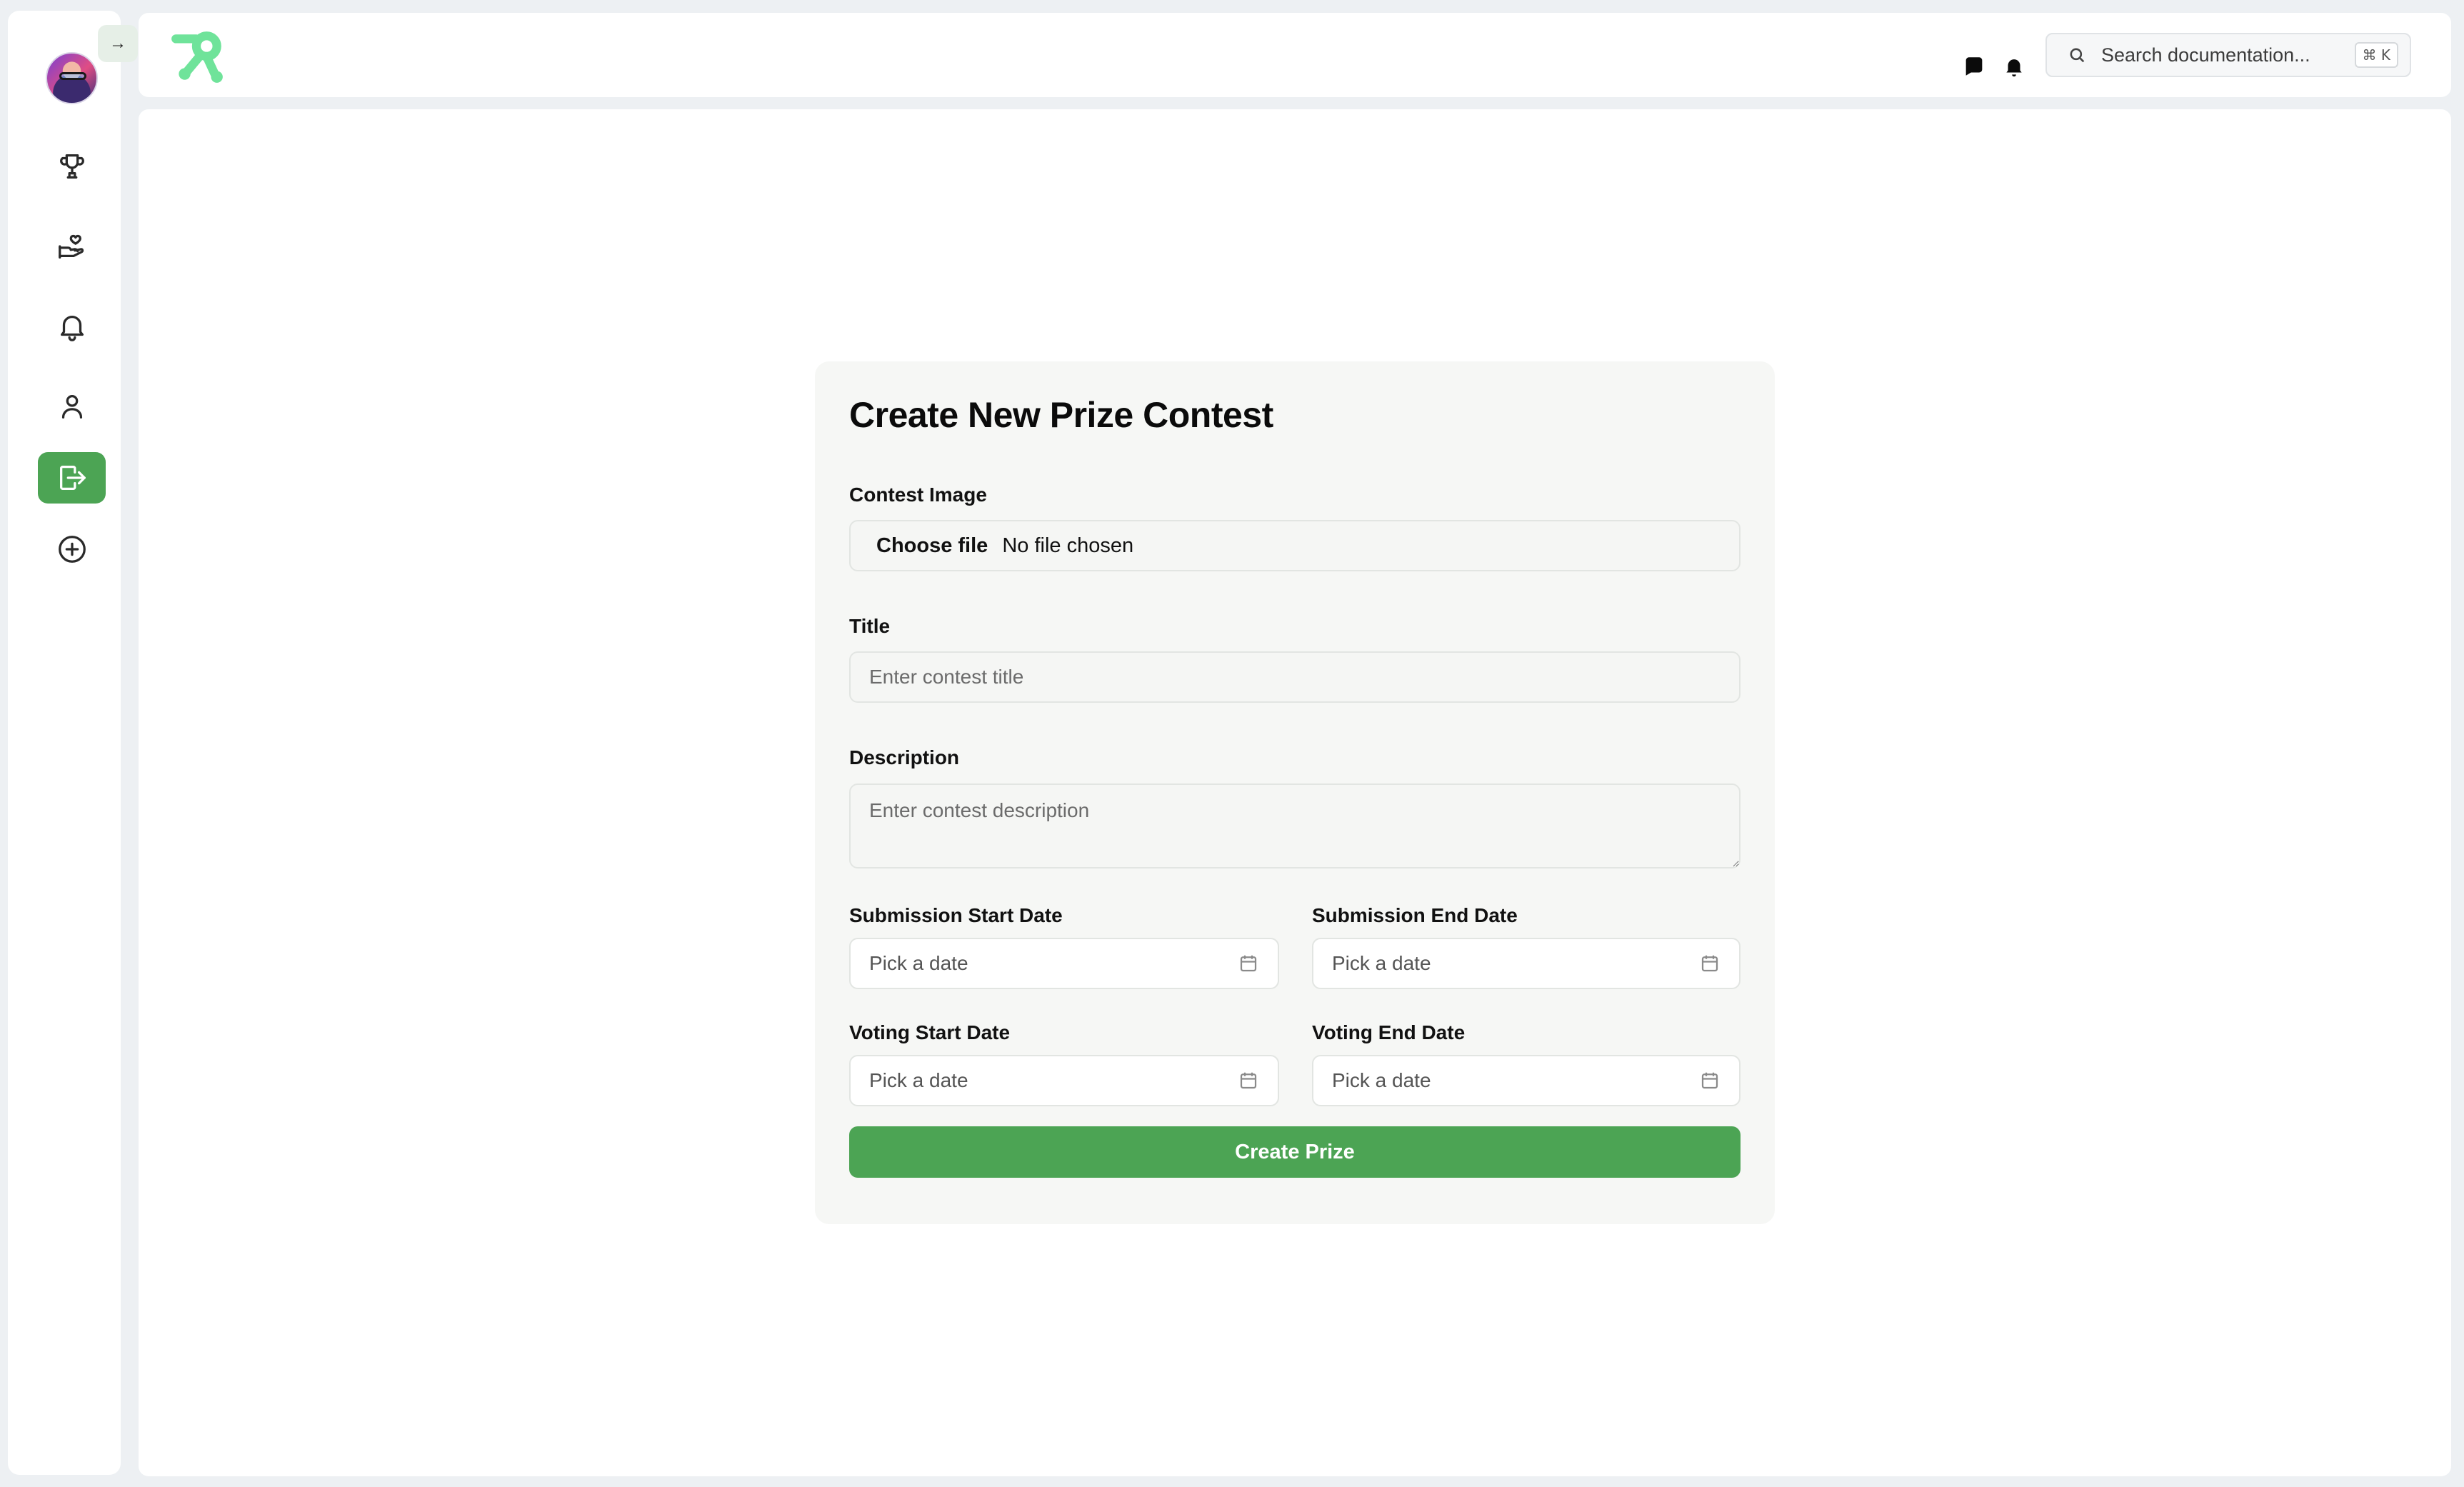 This screenshot has width=2464, height=1487. I want to click on file-status-text: No file chosen, so click(1068, 546).